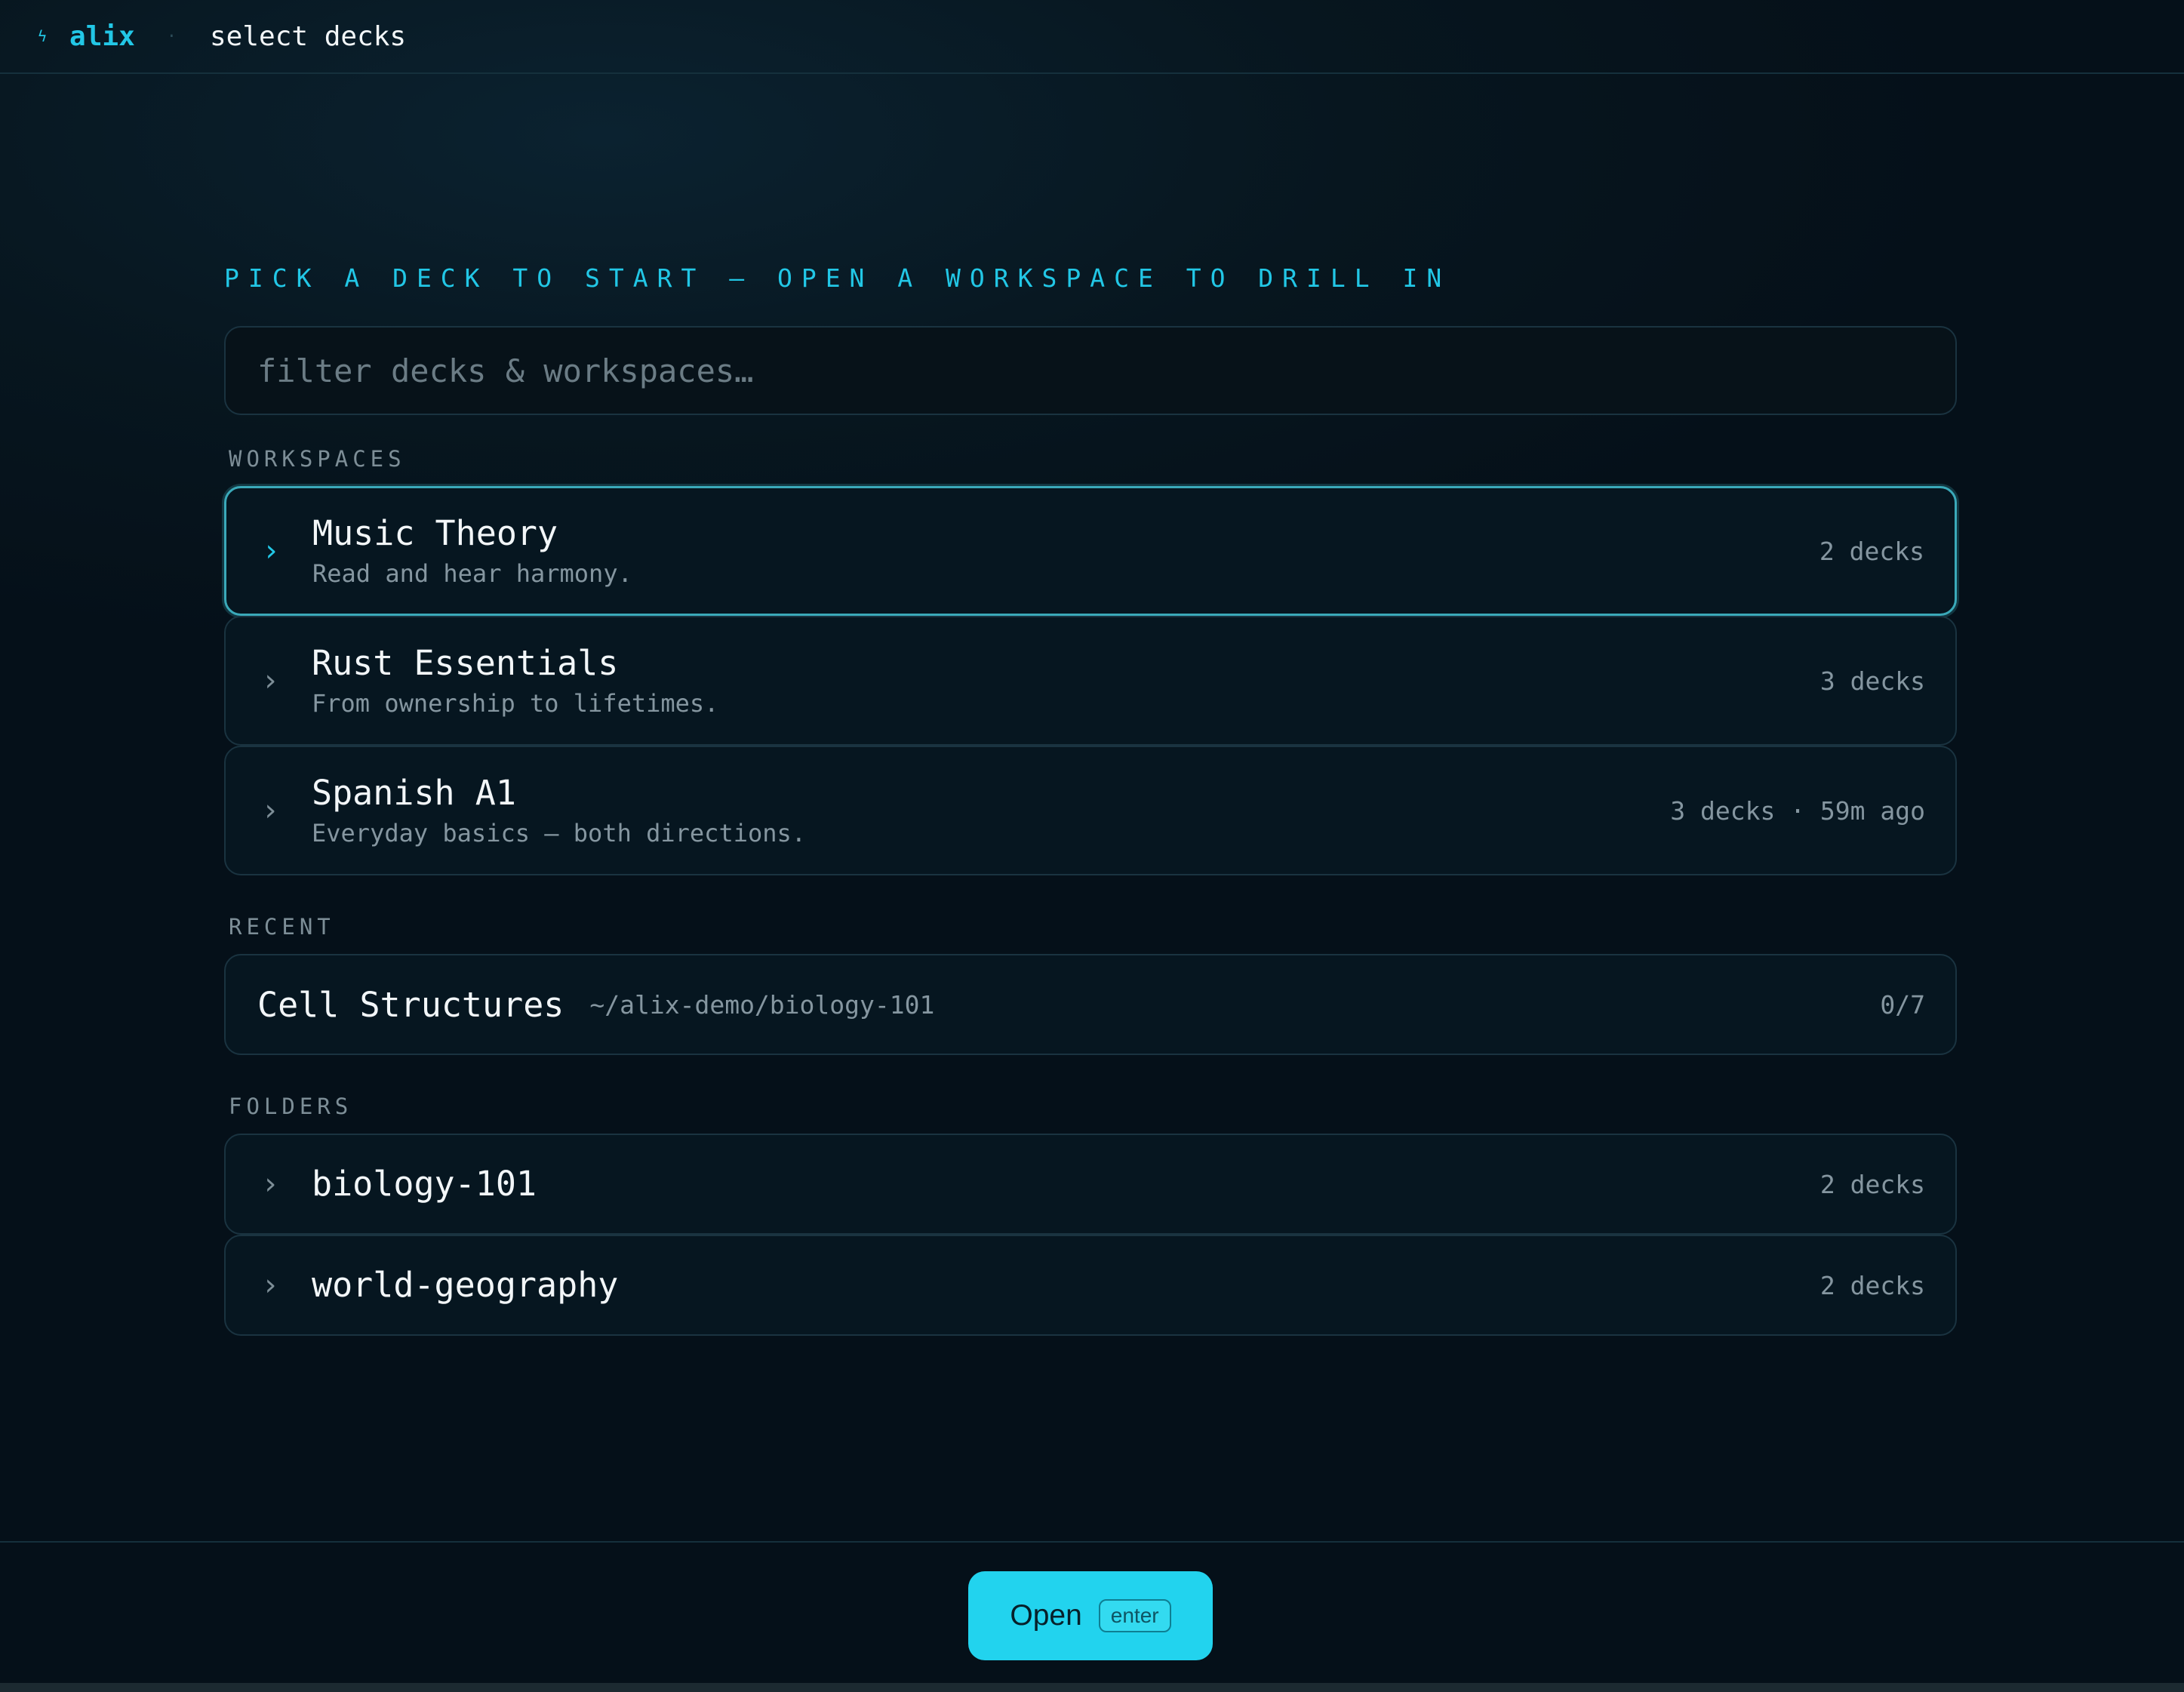 Image resolution: width=2184 pixels, height=1692 pixels. Describe the element at coordinates (410, 1004) in the screenshot. I see `recent-deck-title: Cell Structures` at that location.